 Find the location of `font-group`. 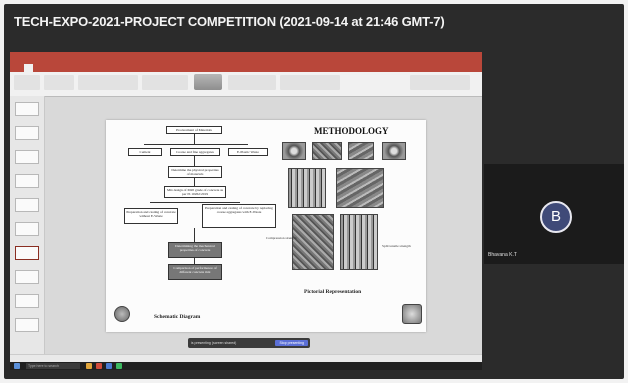

font-group is located at coordinates (108, 82).